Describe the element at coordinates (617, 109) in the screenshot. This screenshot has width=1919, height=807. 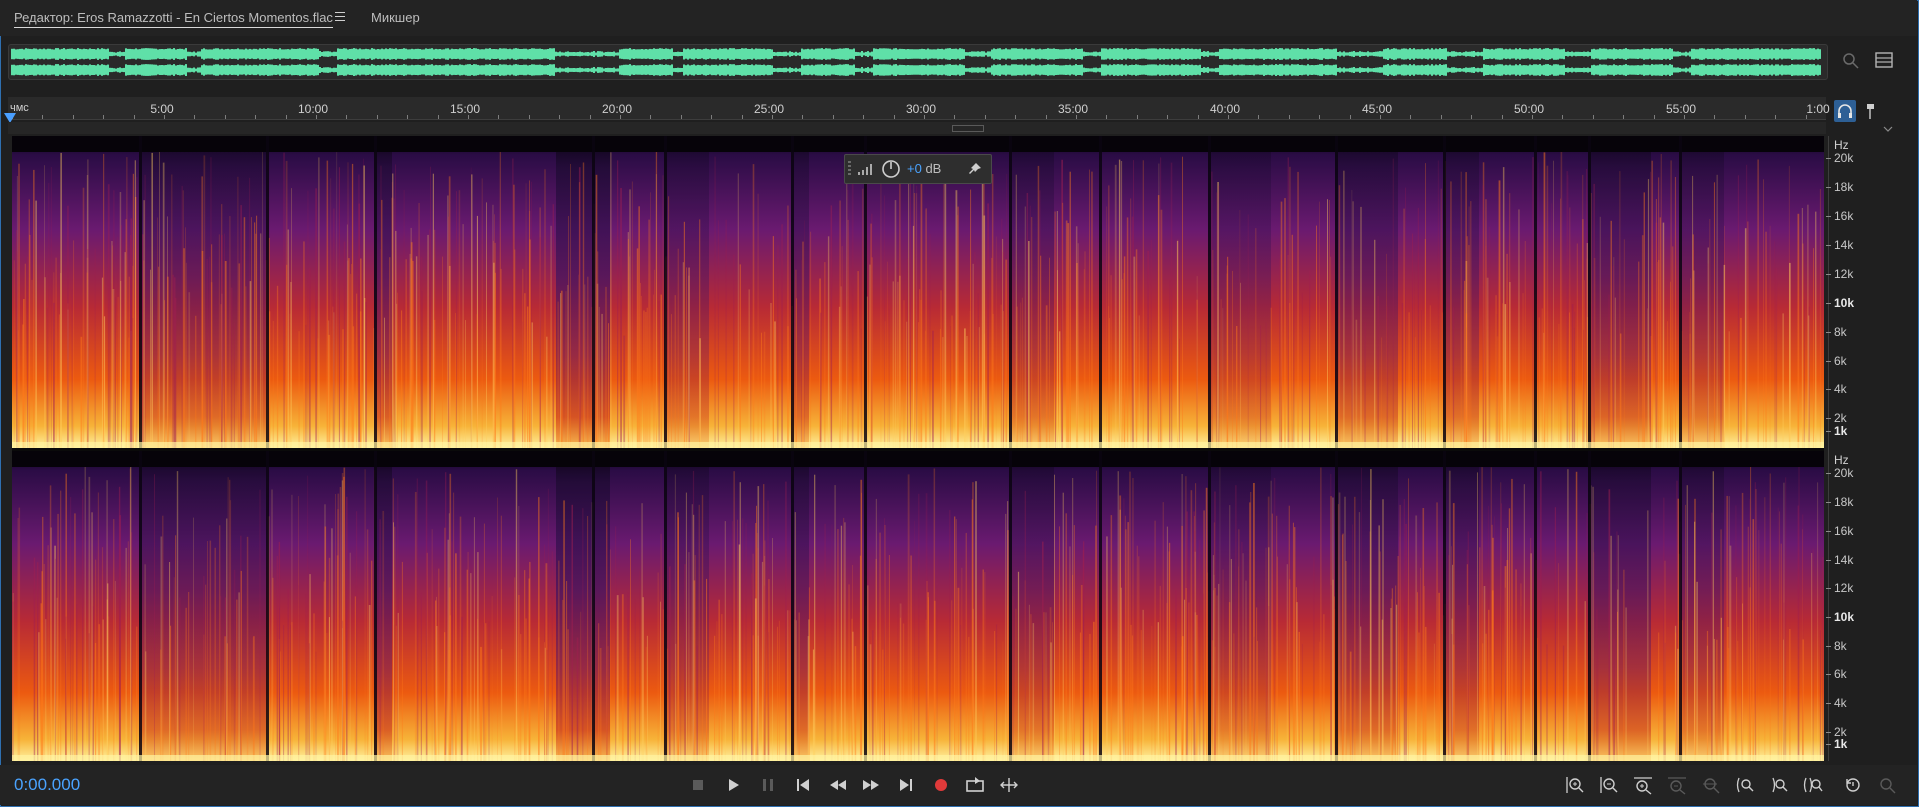
I see `ruler-label: 20:00` at that location.